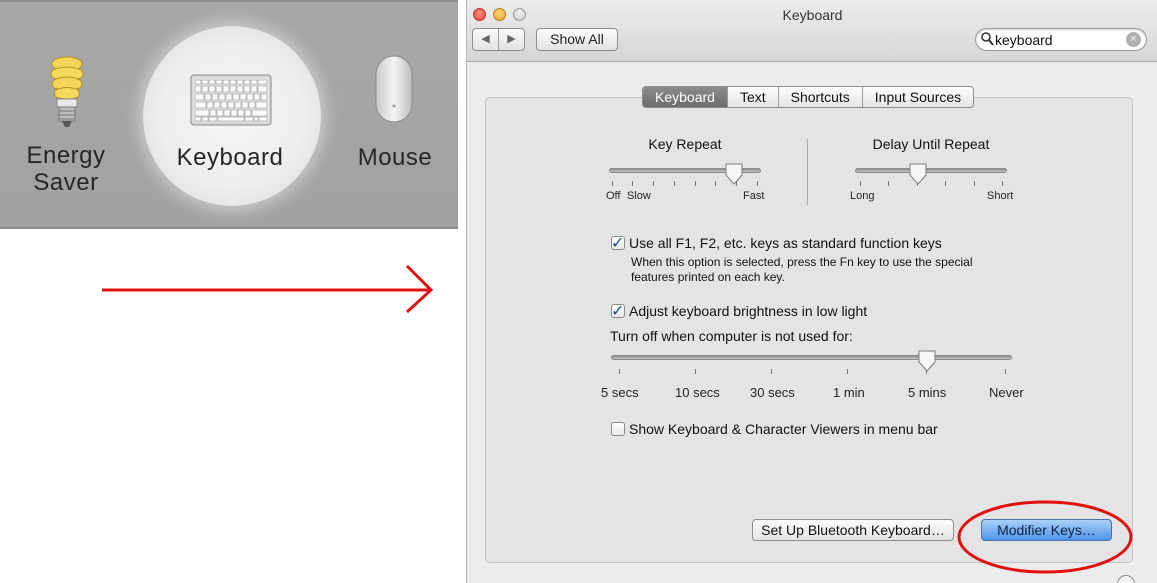  What do you see at coordinates (1000, 196) in the screenshot?
I see `delay-short-label: Short` at bounding box center [1000, 196].